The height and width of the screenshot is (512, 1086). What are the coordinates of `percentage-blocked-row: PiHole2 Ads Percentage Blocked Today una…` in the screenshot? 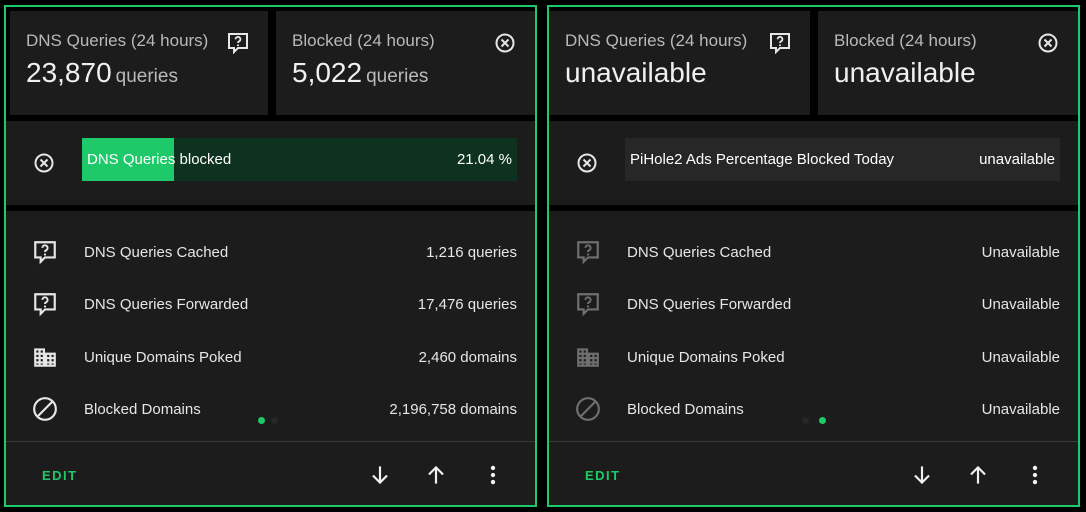 It's located at (813, 163).